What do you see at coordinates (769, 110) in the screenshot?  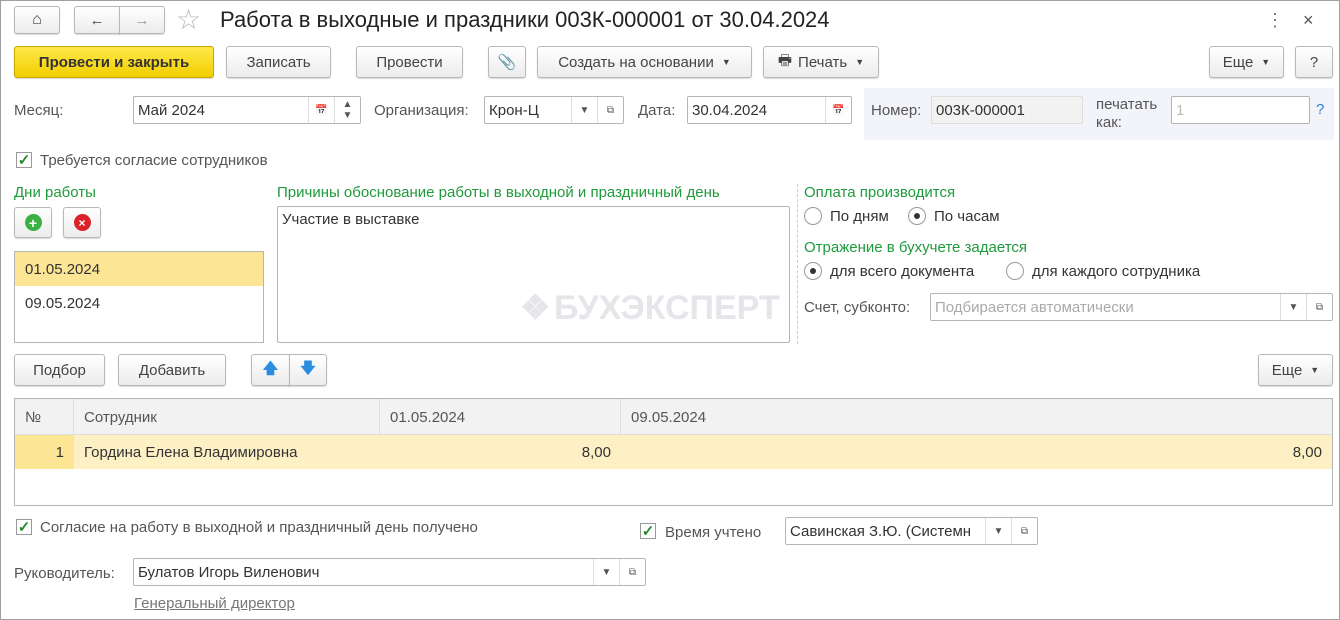 I see `date-input: 30.04.2024 📅` at bounding box center [769, 110].